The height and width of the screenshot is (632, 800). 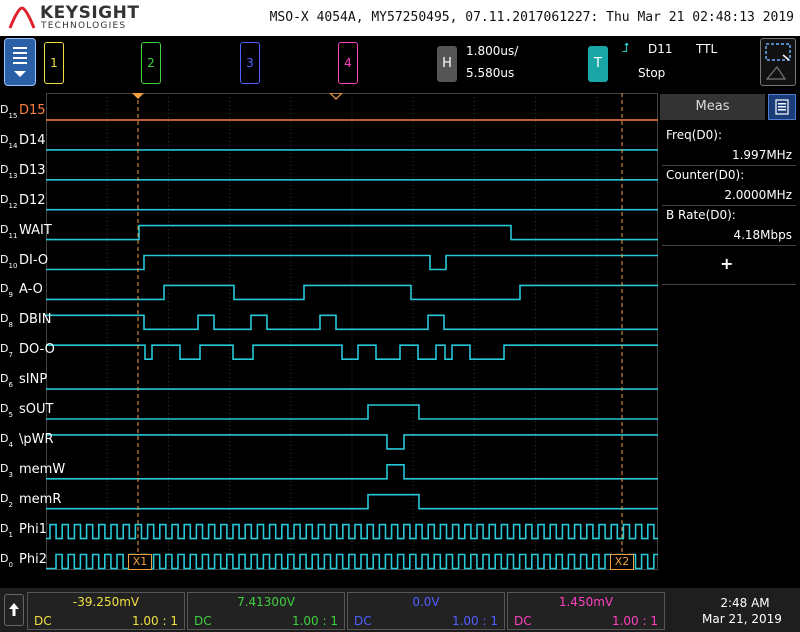 I want to click on channel-label-d6: sINP, so click(x=33, y=380).